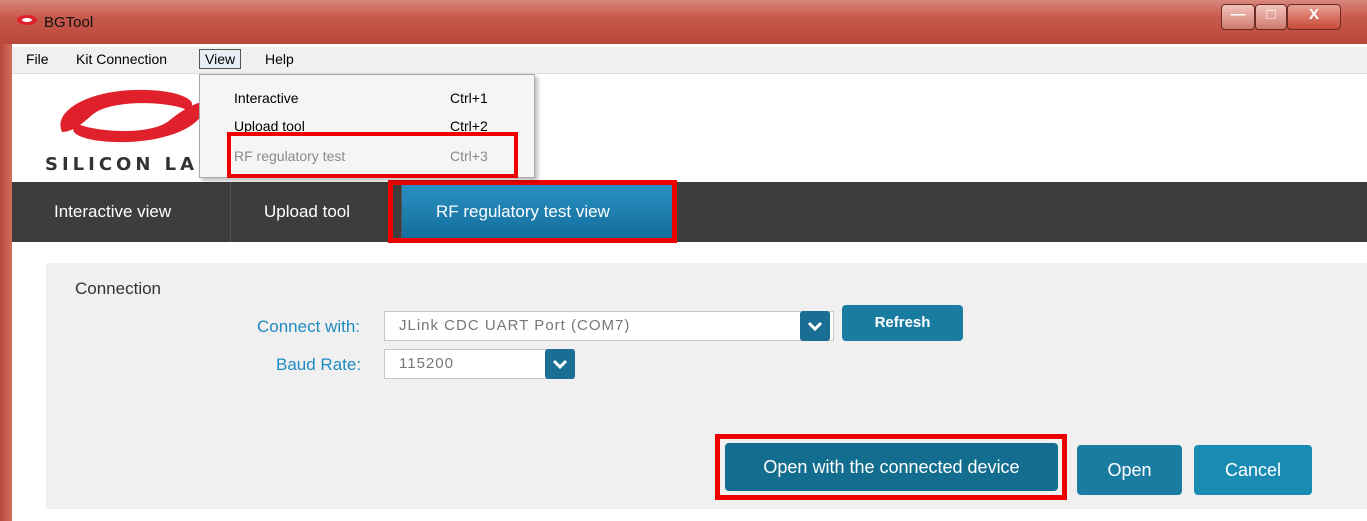  What do you see at coordinates (1253, 470) in the screenshot?
I see `cancel-button: Cancel` at bounding box center [1253, 470].